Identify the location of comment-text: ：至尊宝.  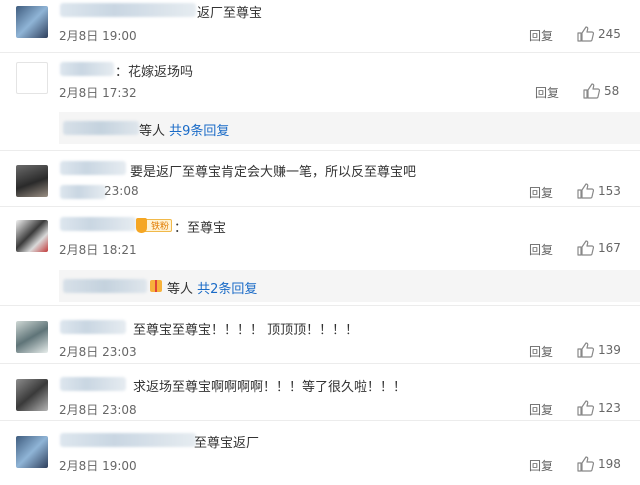
(200, 228).